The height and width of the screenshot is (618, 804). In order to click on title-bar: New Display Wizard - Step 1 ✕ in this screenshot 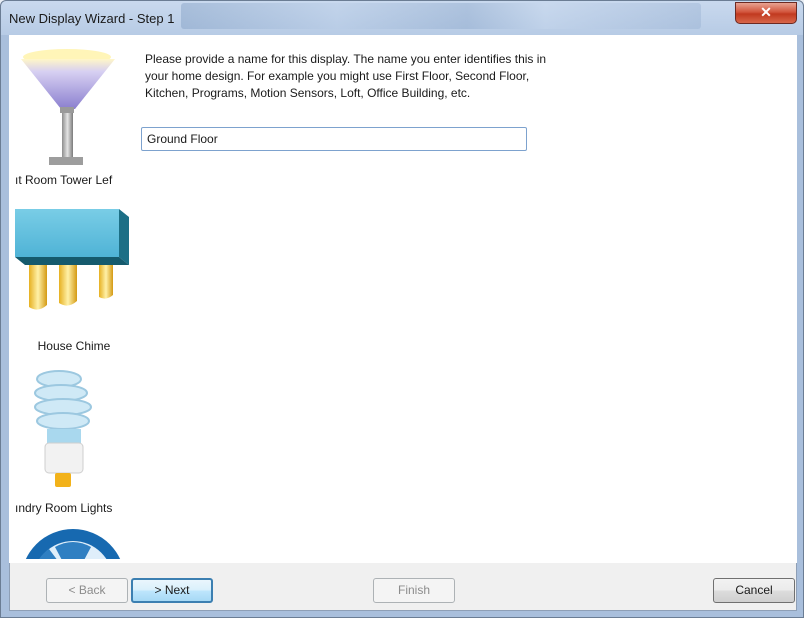, I will do `click(402, 18)`.